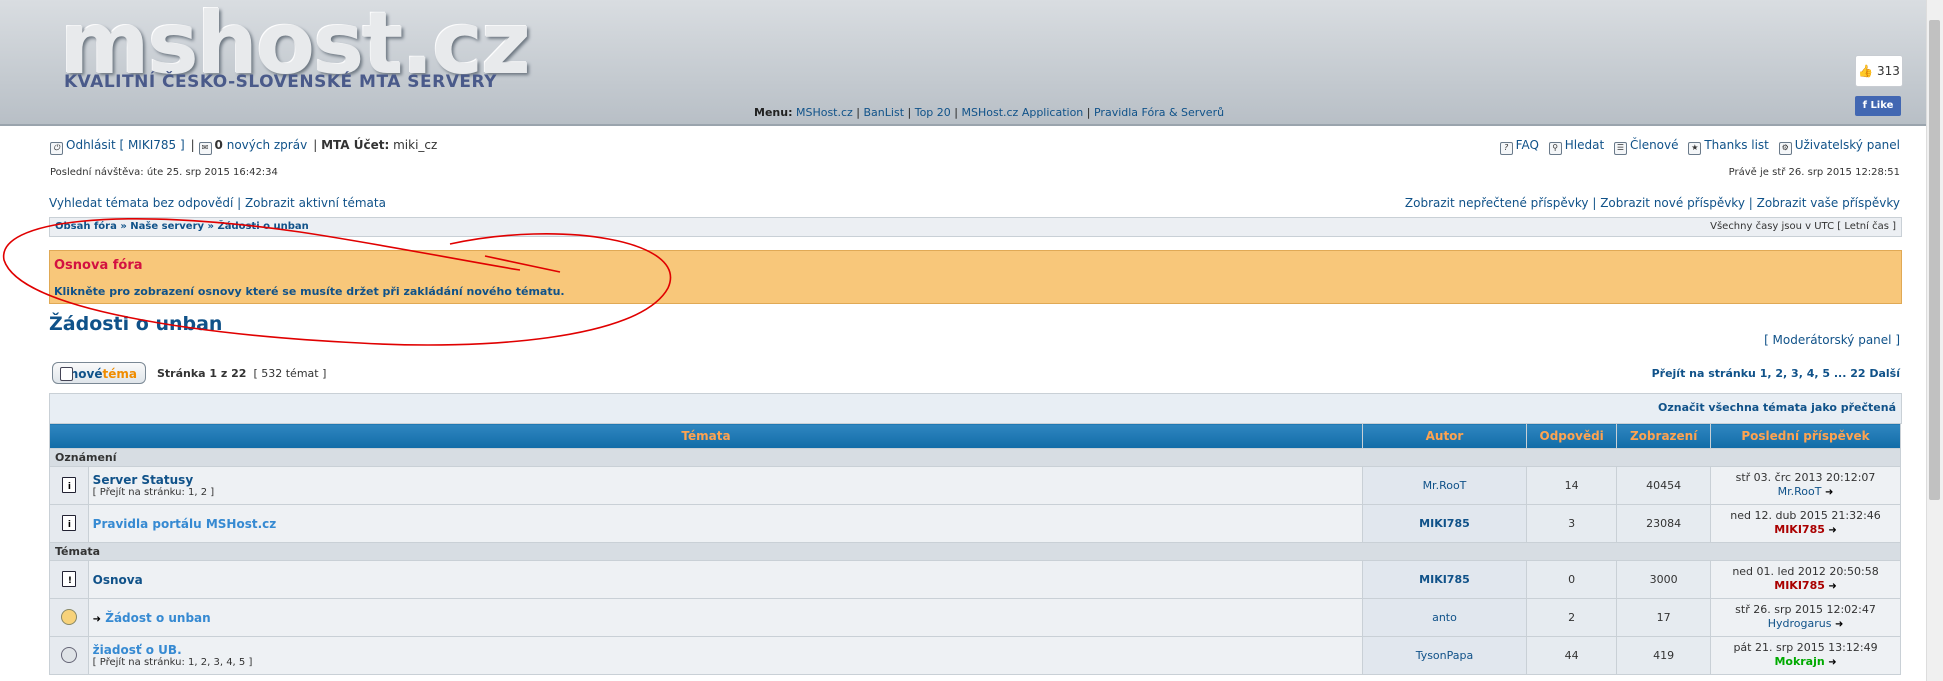 The image size is (1943, 681). I want to click on last-post-date: pát 21. srp 2015 13:12:49, so click(1805, 647).